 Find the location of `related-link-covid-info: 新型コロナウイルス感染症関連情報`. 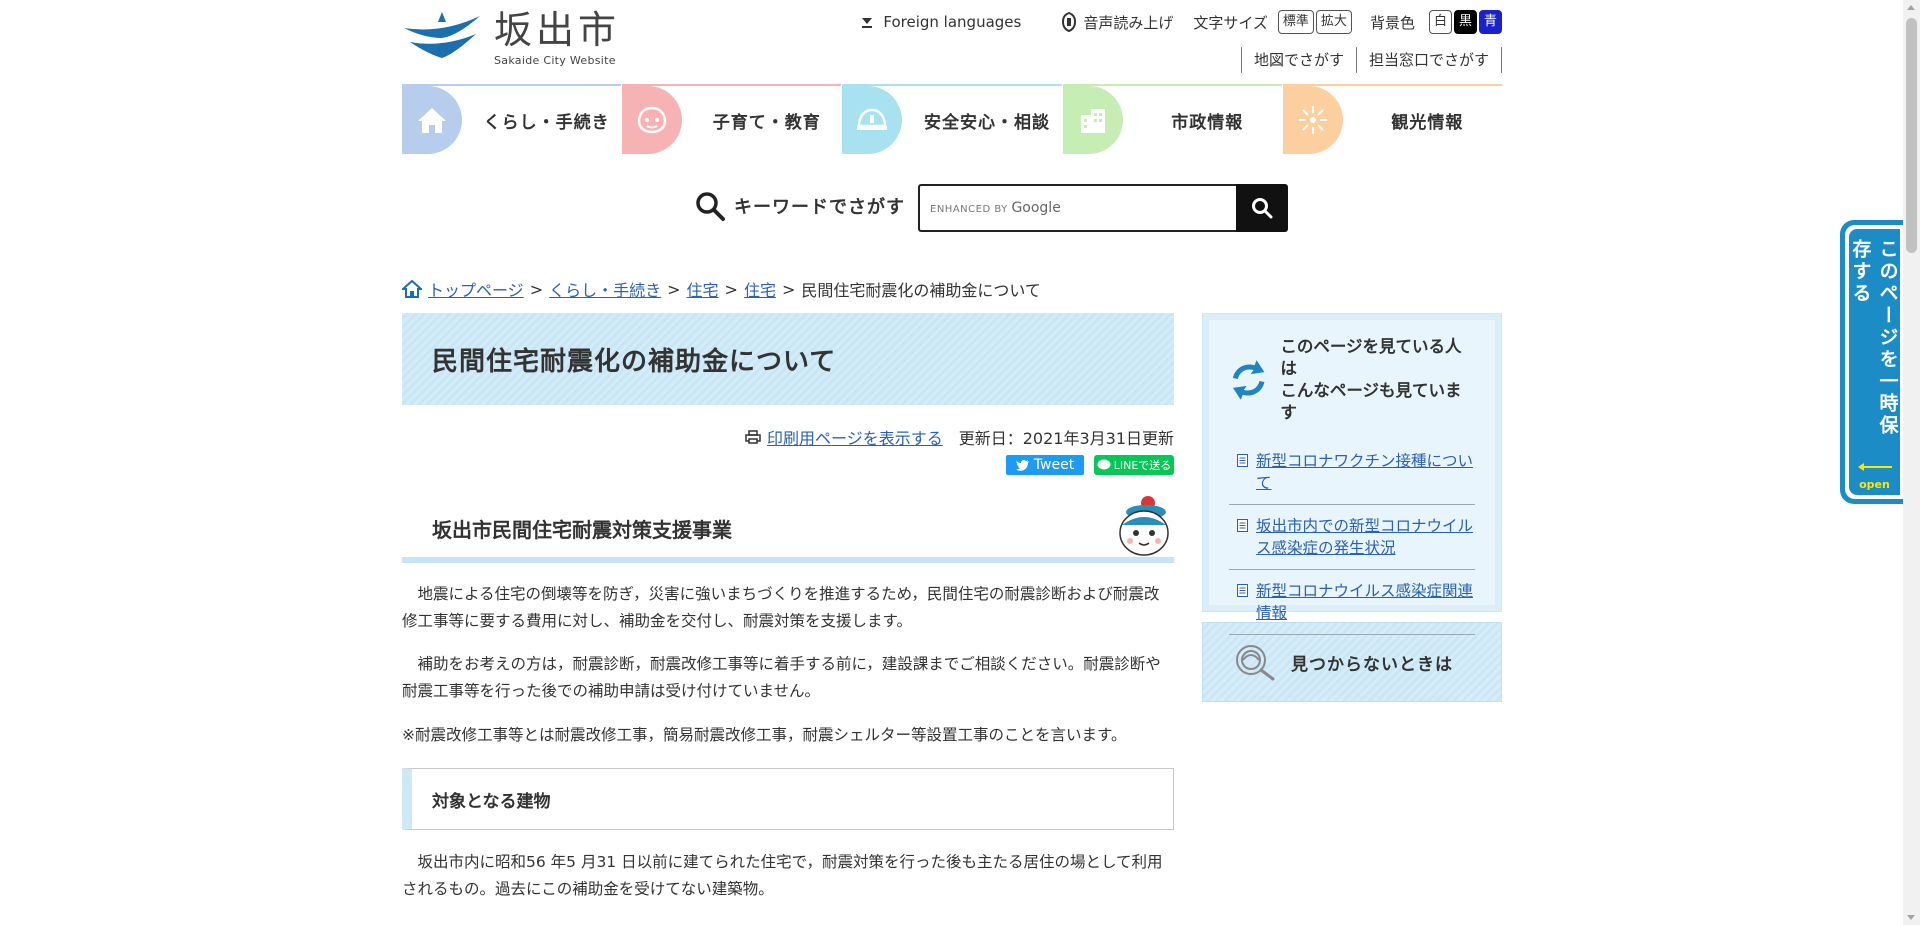

related-link-covid-info: 新型コロナウイルス感染症関連情報 is located at coordinates (1365, 602).